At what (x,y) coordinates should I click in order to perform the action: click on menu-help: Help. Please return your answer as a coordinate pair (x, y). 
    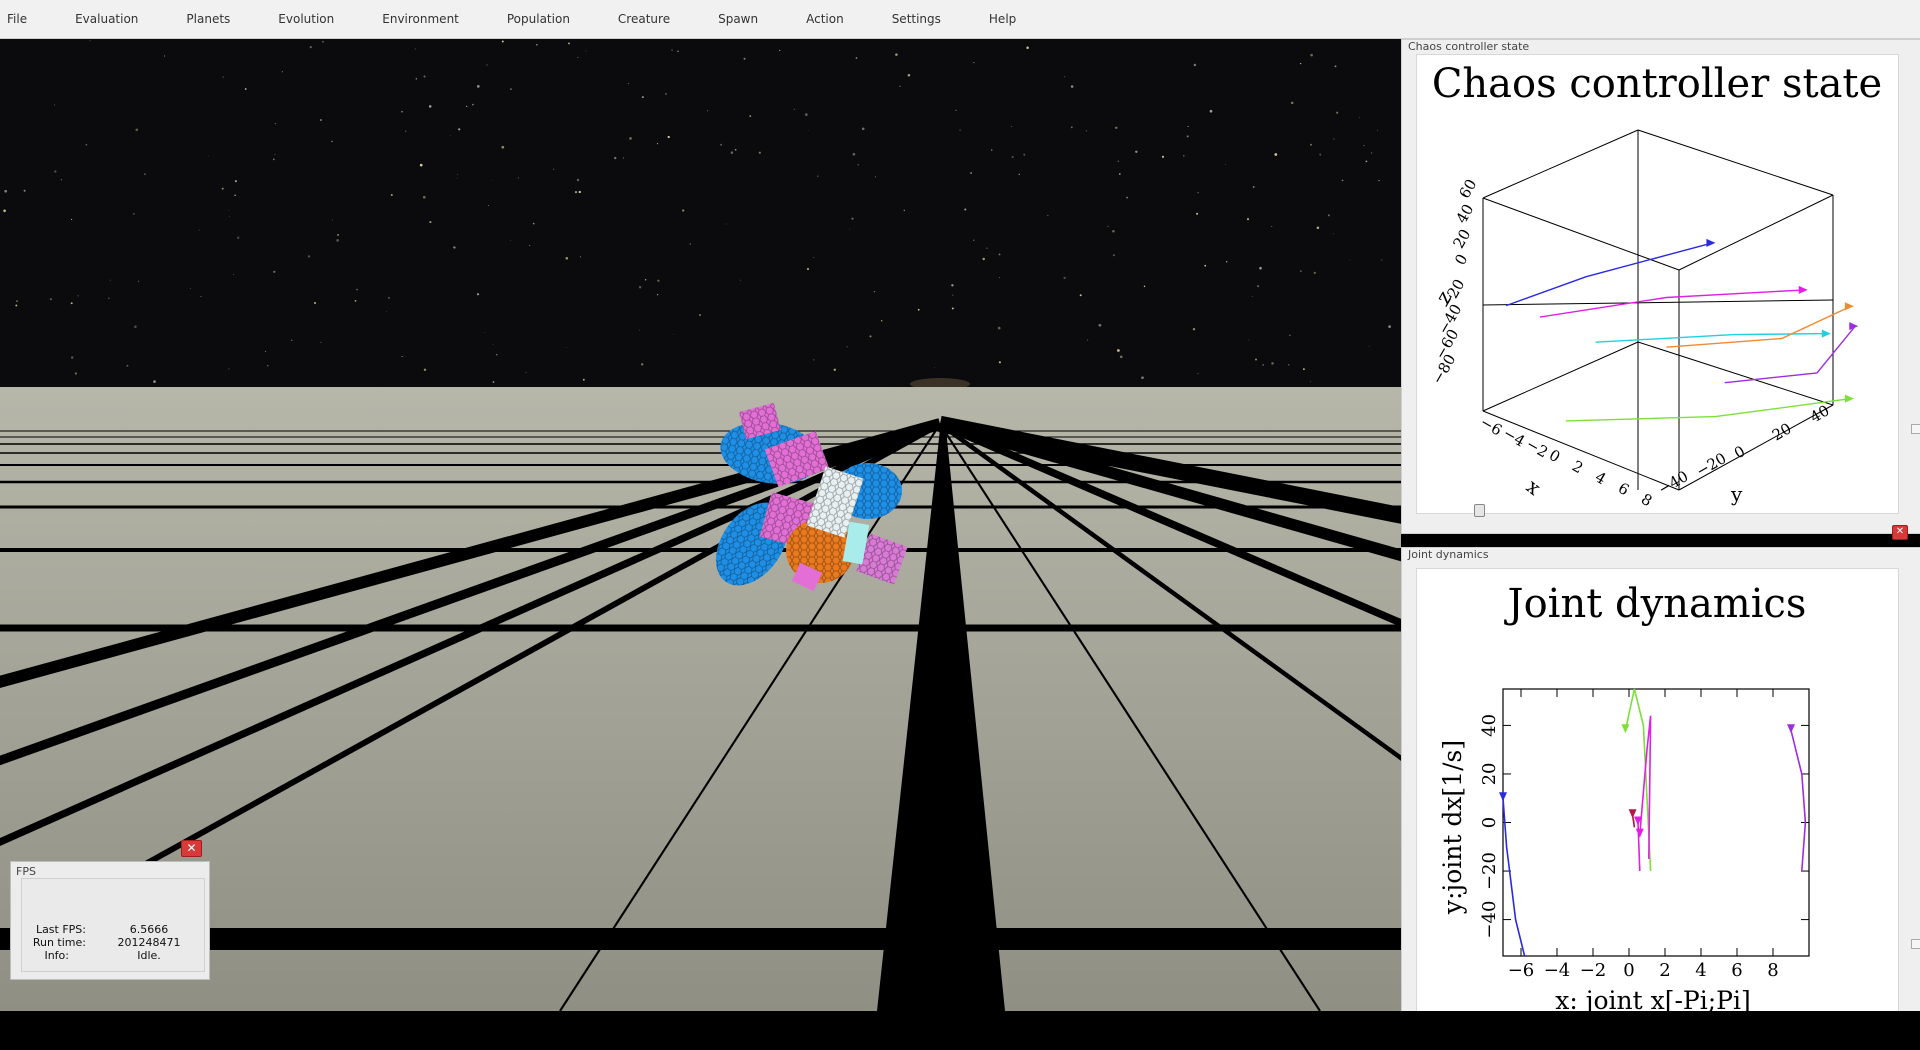
    Looking at the image, I should click on (1002, 19).